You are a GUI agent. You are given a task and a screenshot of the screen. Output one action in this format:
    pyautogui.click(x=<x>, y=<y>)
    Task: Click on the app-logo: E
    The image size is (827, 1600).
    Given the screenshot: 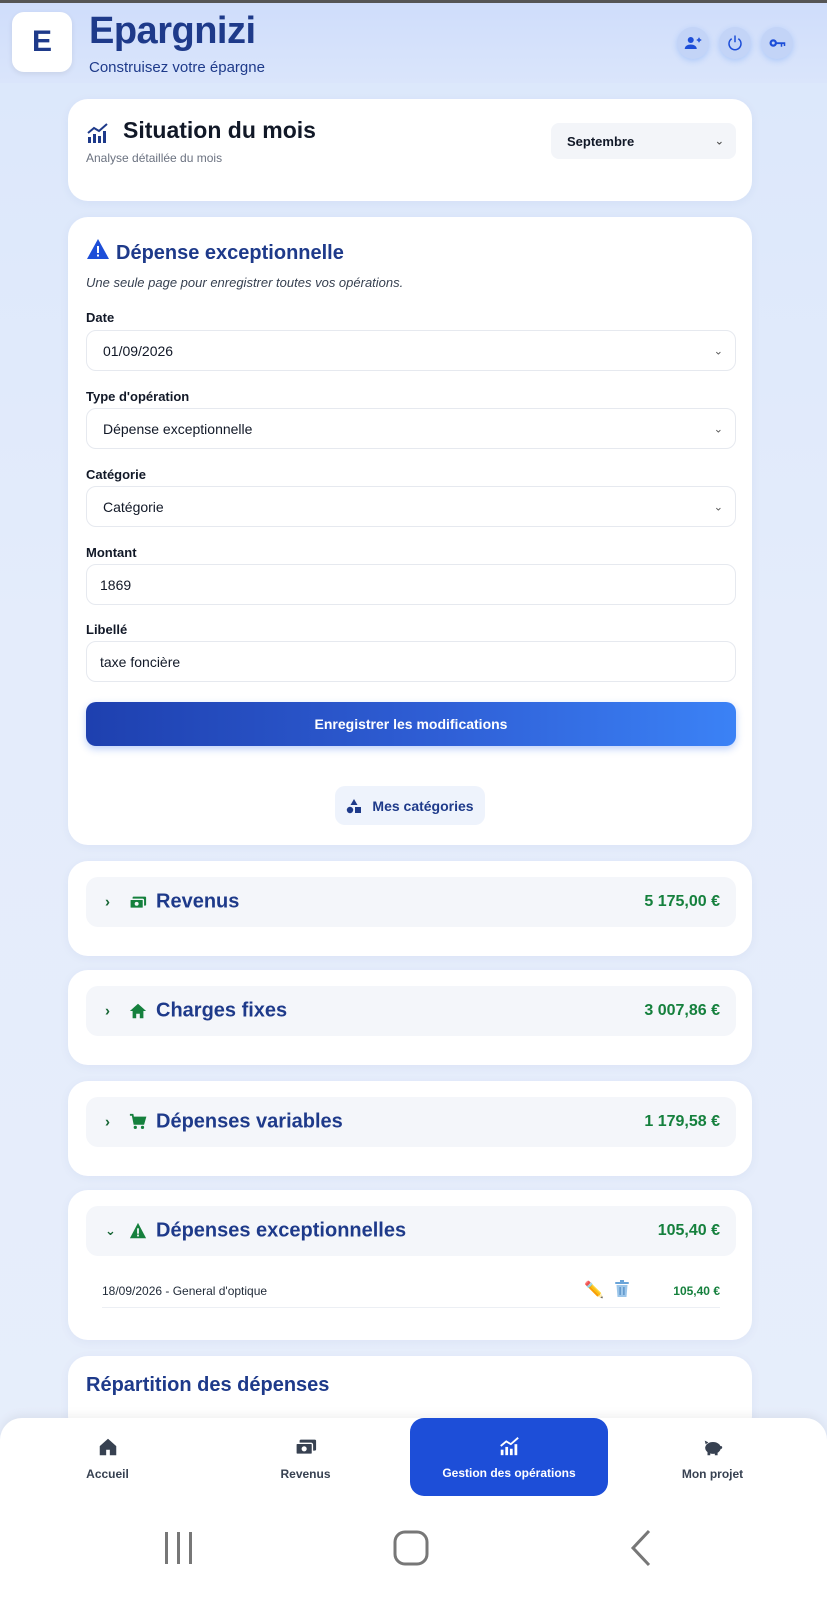 What is the action you would take?
    pyautogui.click(x=42, y=42)
    